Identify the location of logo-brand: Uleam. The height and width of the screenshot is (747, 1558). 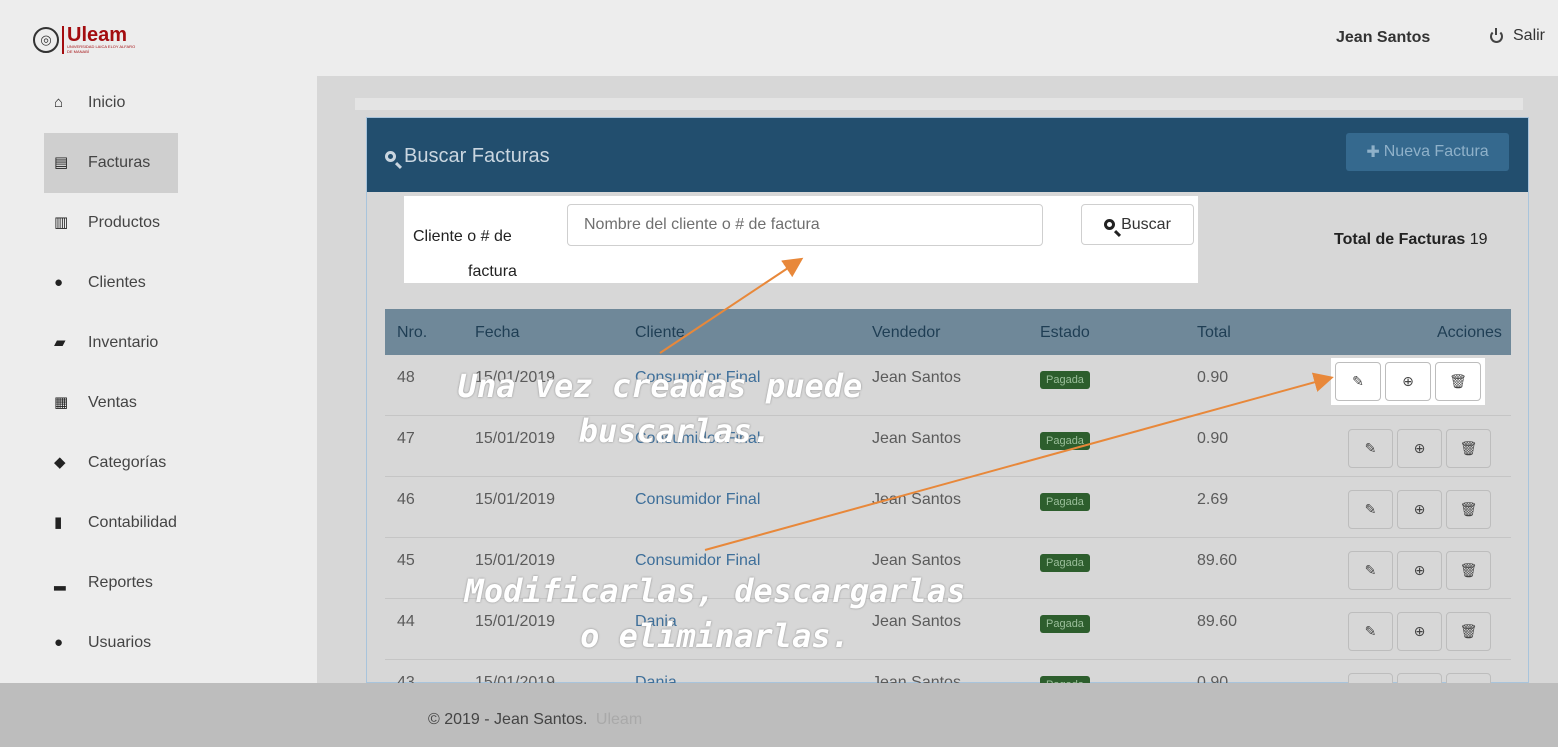
(97, 35).